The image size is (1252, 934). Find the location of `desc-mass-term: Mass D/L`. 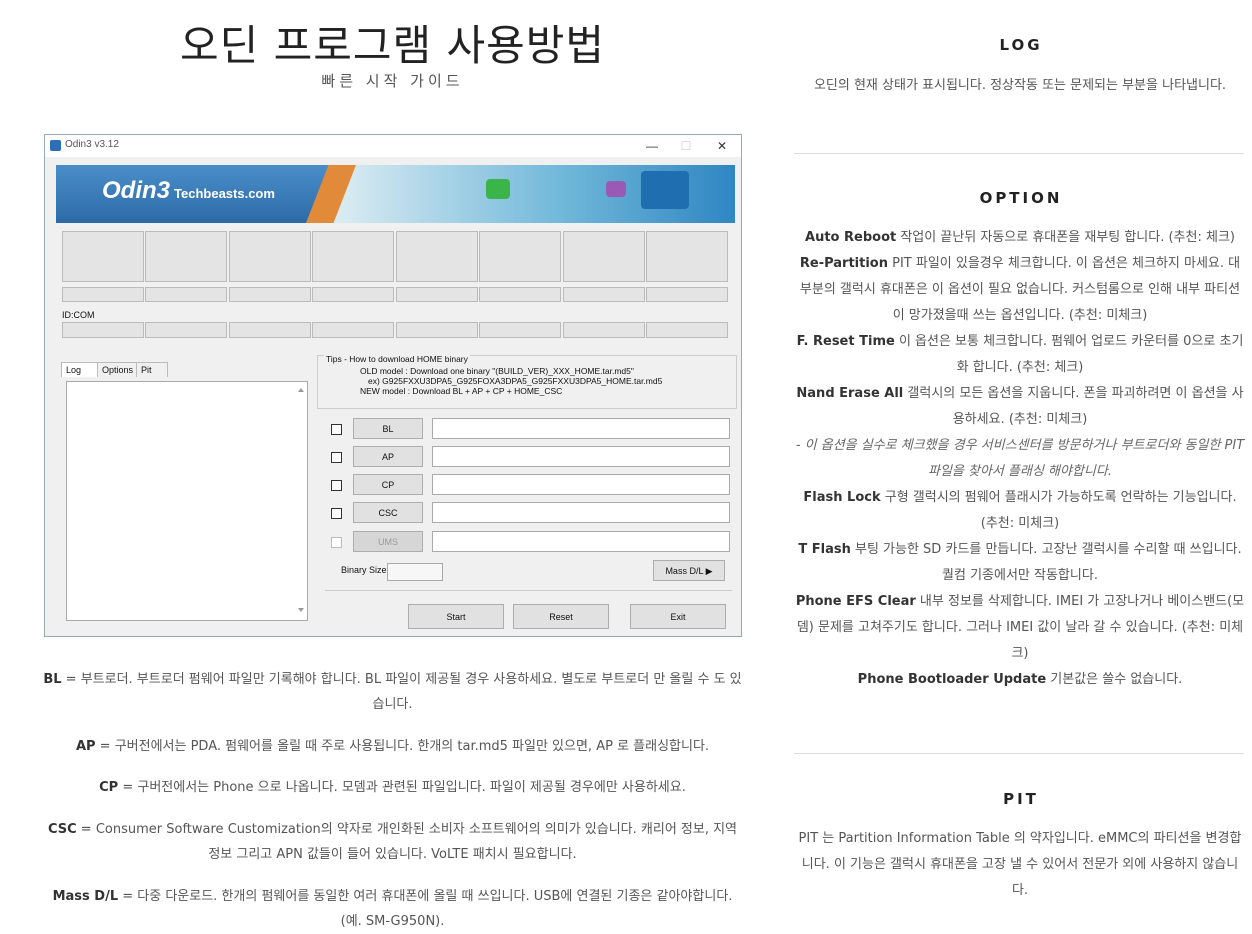

desc-mass-term: Mass D/L is located at coordinates (85, 896).